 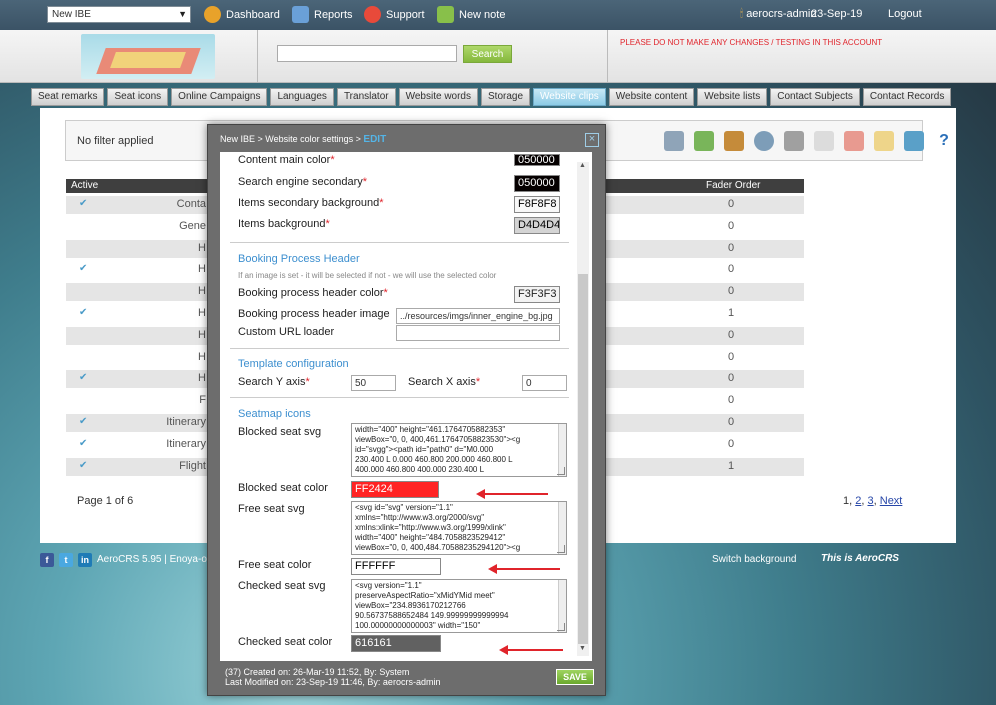 What do you see at coordinates (583, 459) in the screenshot?
I see `scroll-thumb` at bounding box center [583, 459].